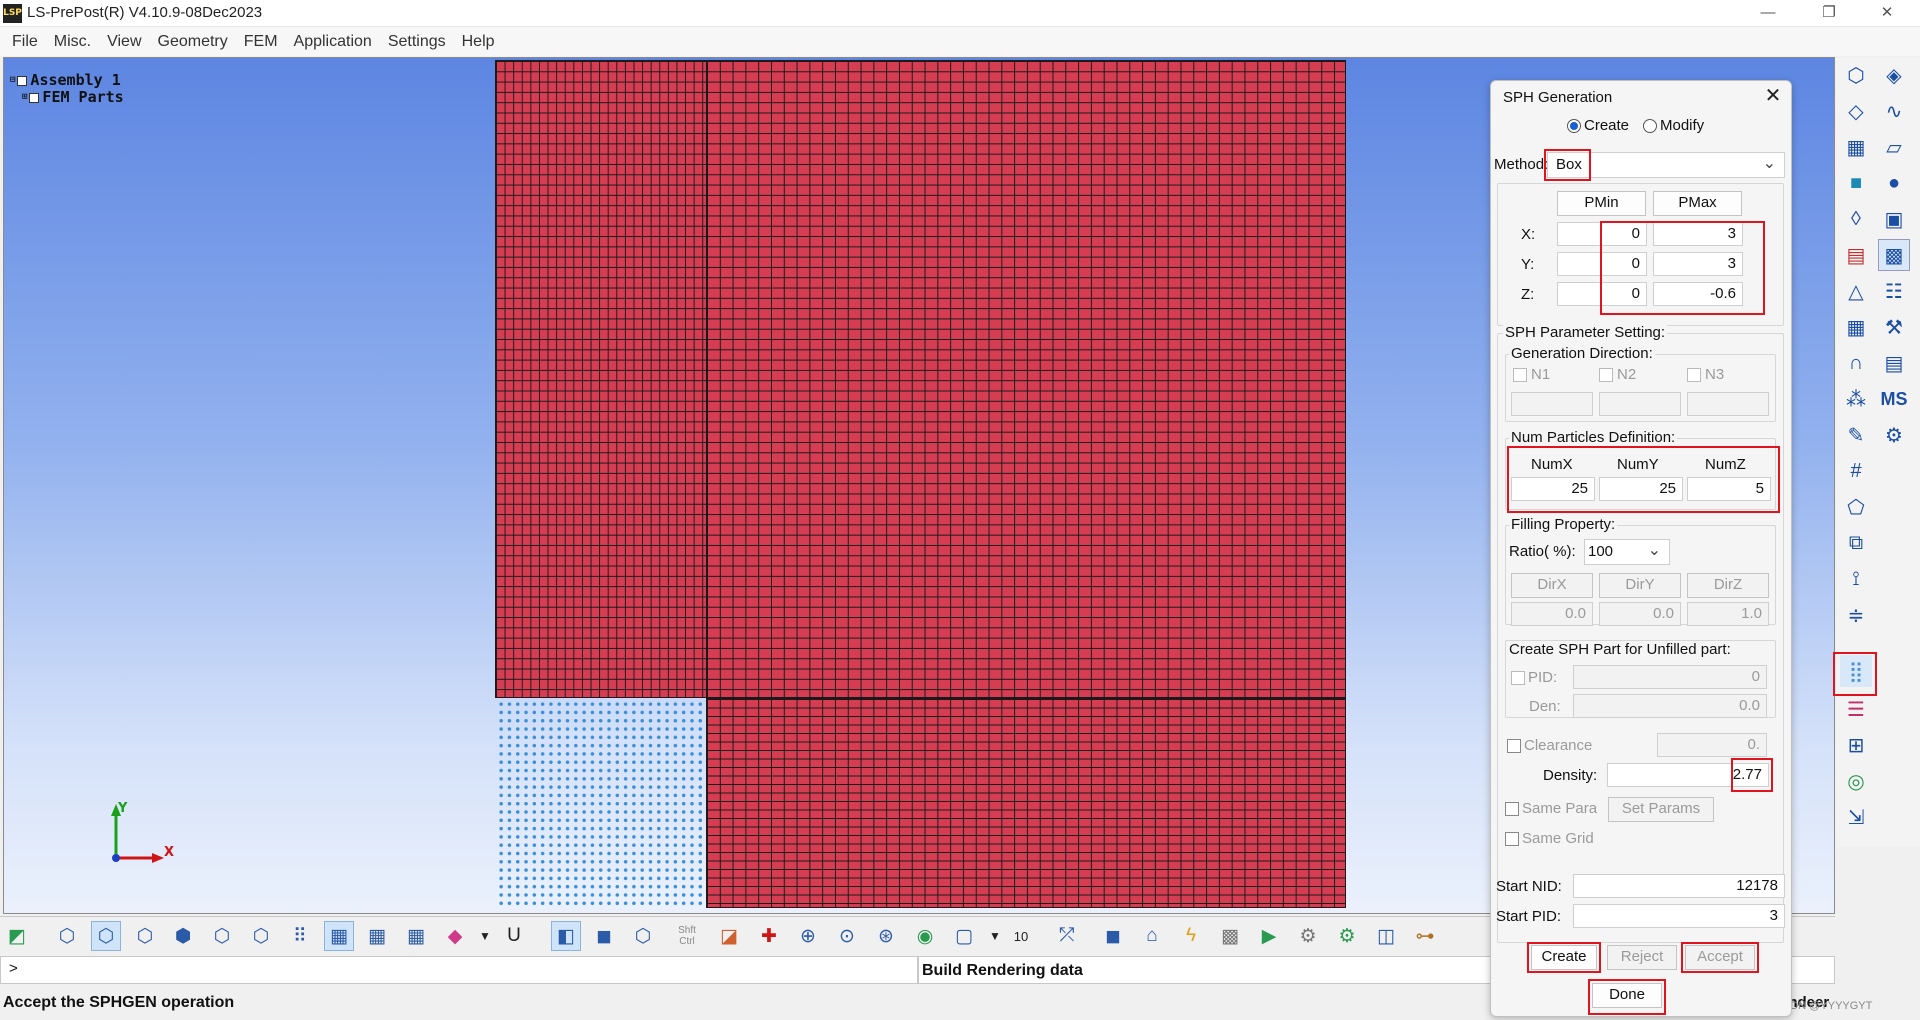 The image size is (1920, 1020). What do you see at coordinates (300, 936) in the screenshot?
I see `dots-icon: ⠿` at bounding box center [300, 936].